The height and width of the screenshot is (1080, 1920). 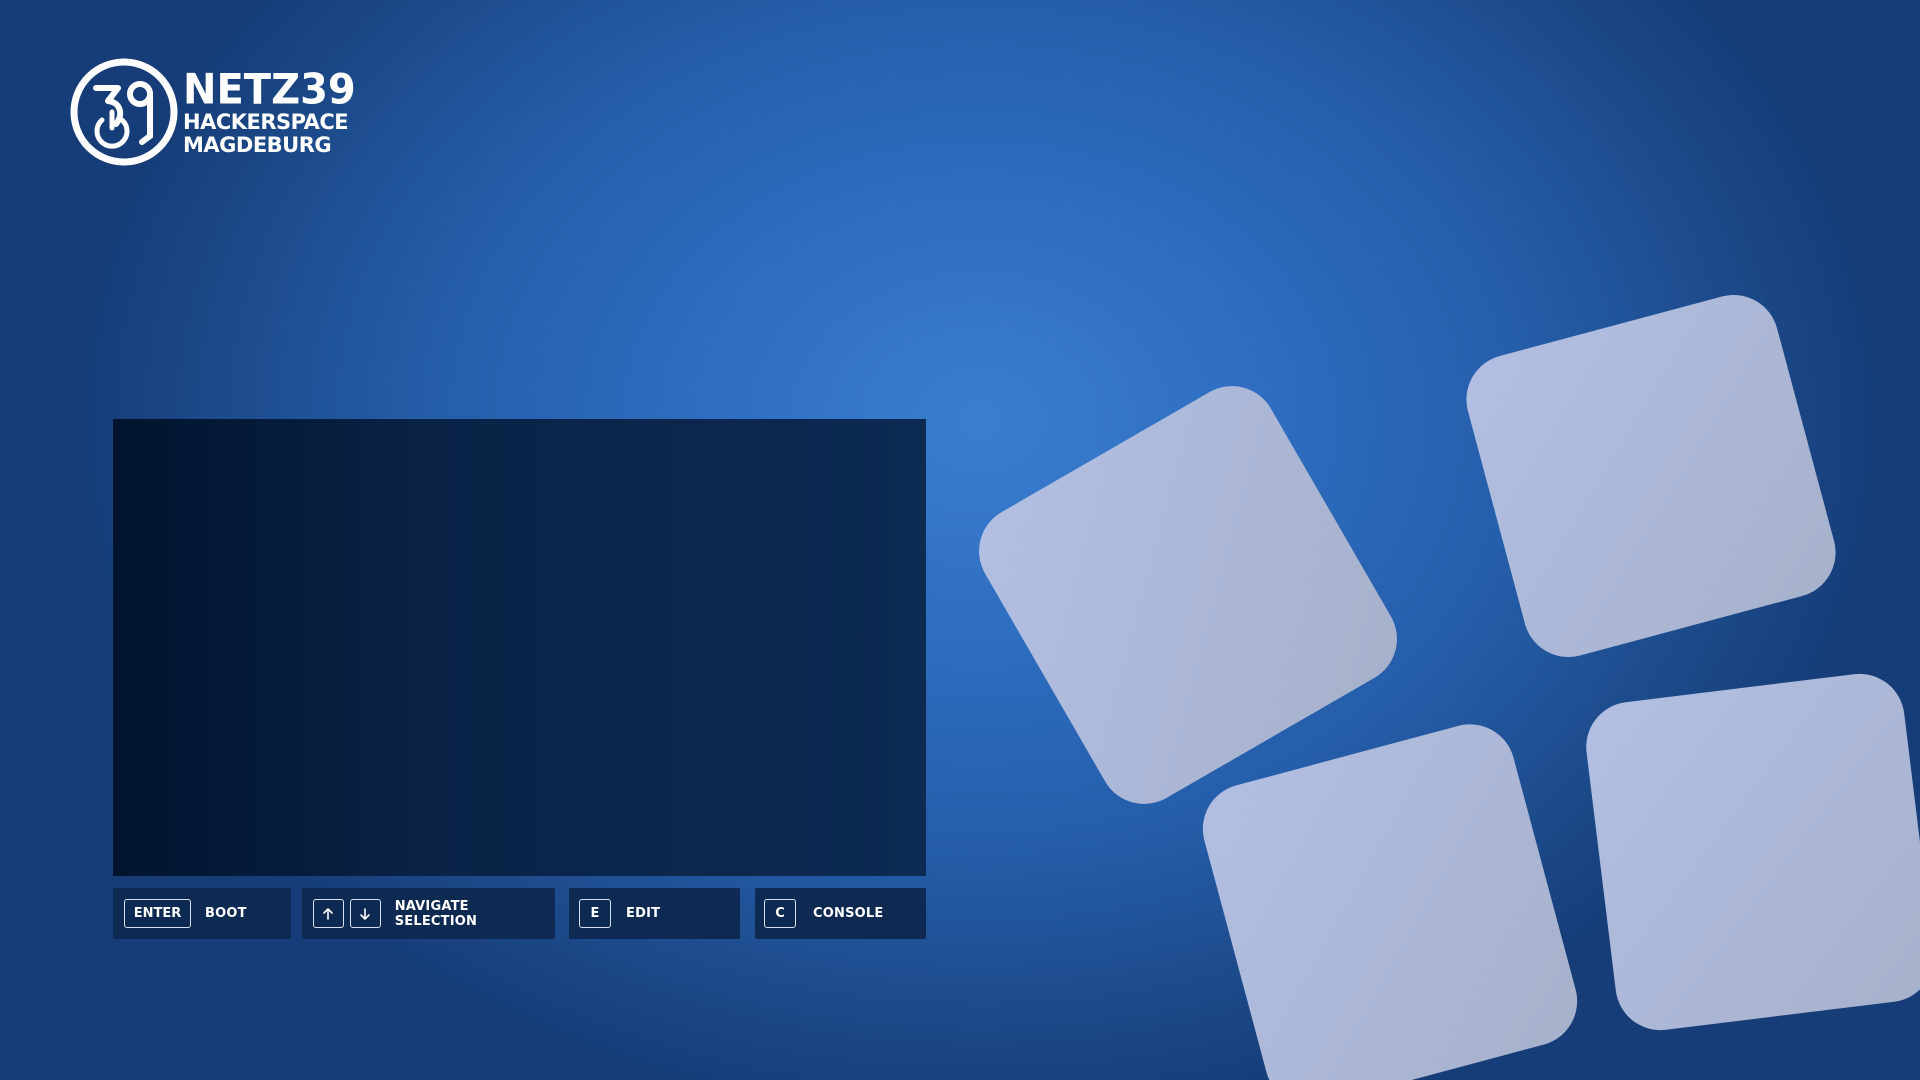 I want to click on brand-text: NETZ39 HACKERSPACE MAGDEBURG, so click(x=269, y=111).